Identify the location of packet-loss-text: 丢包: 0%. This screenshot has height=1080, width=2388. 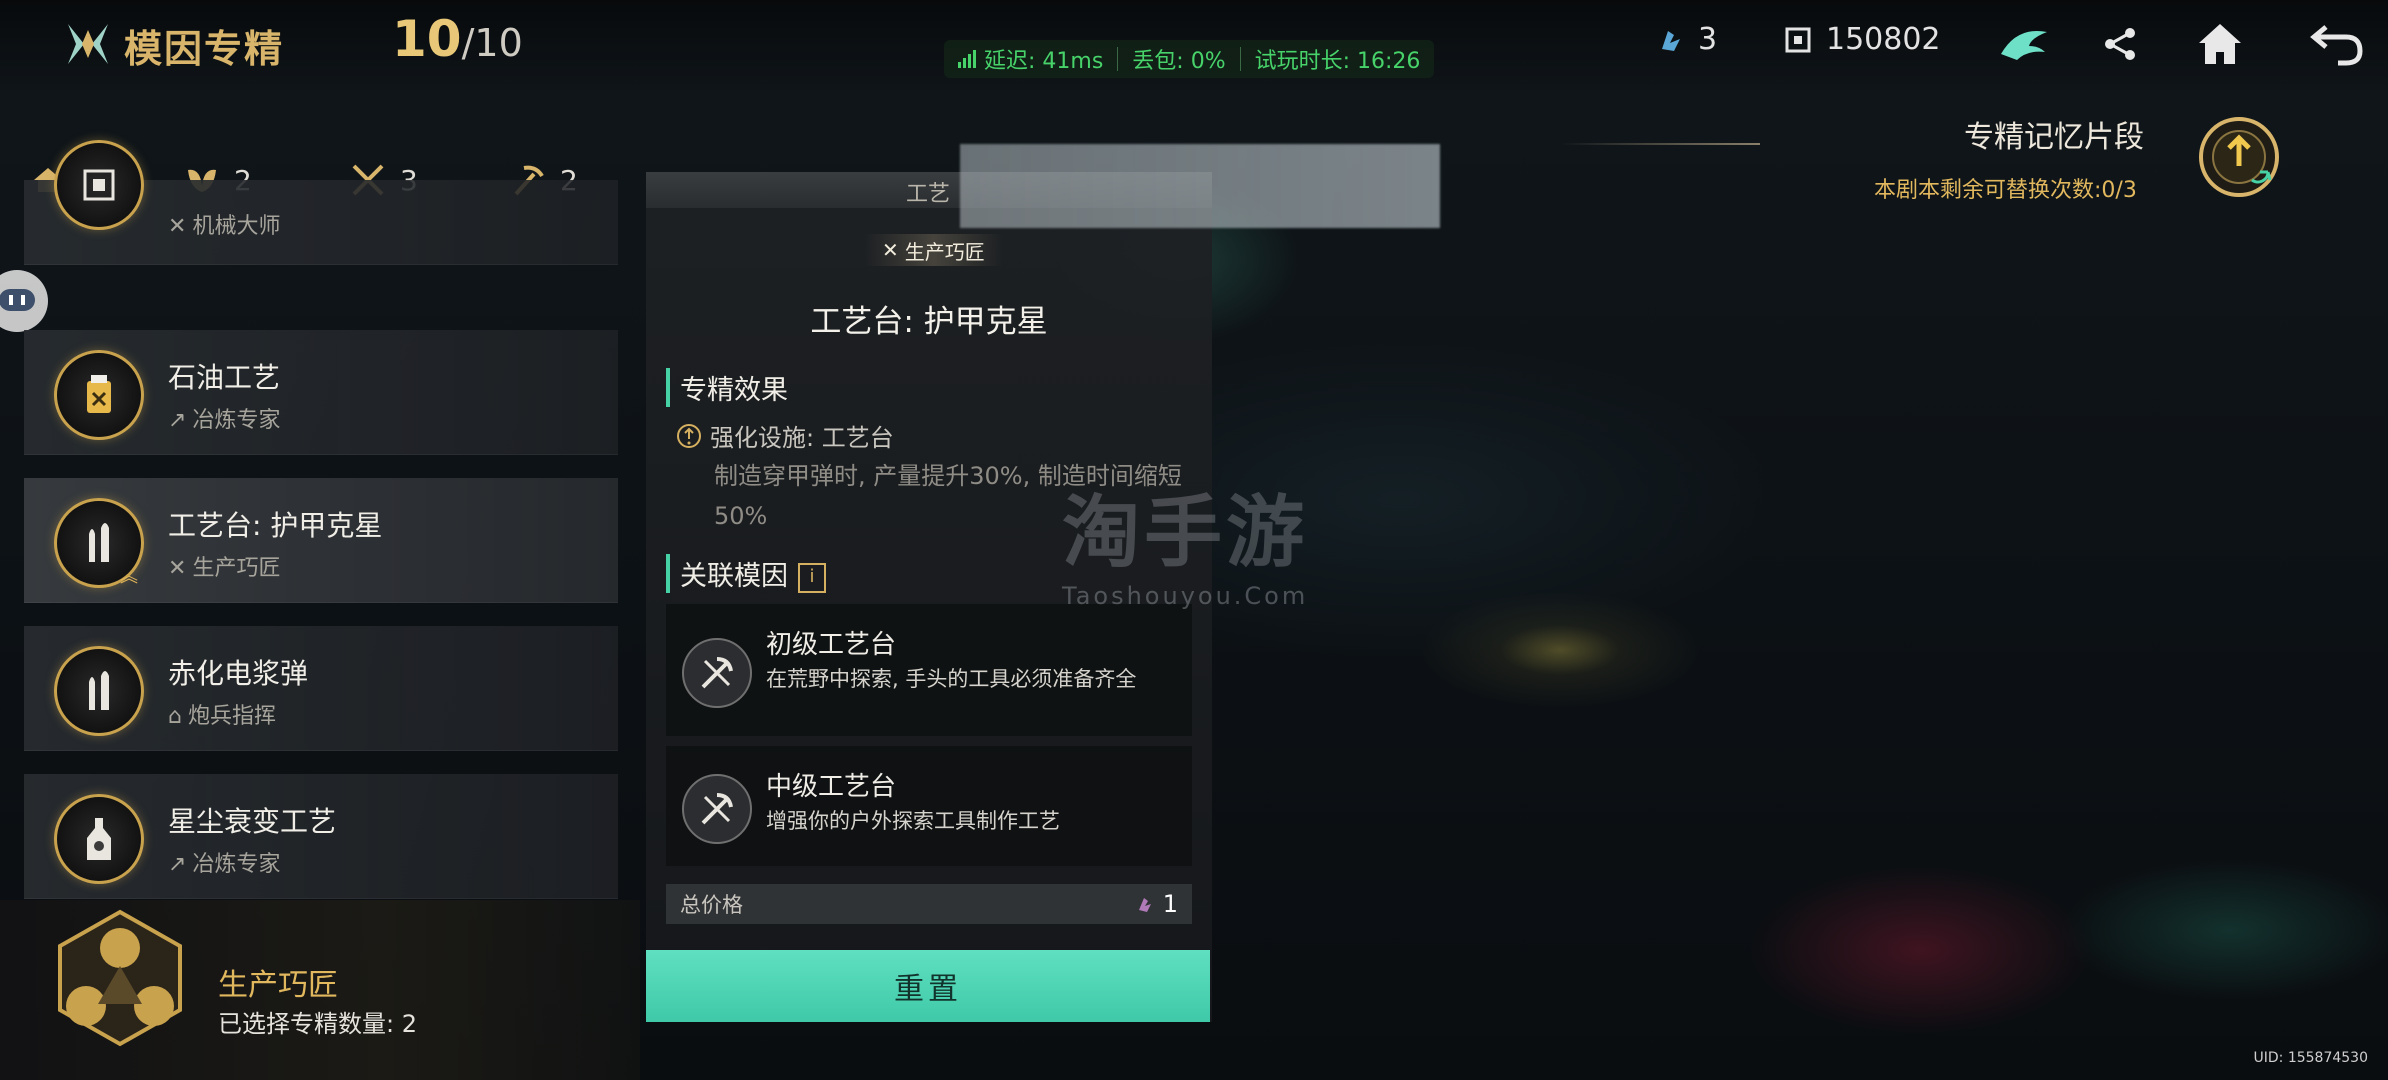
(1179, 61).